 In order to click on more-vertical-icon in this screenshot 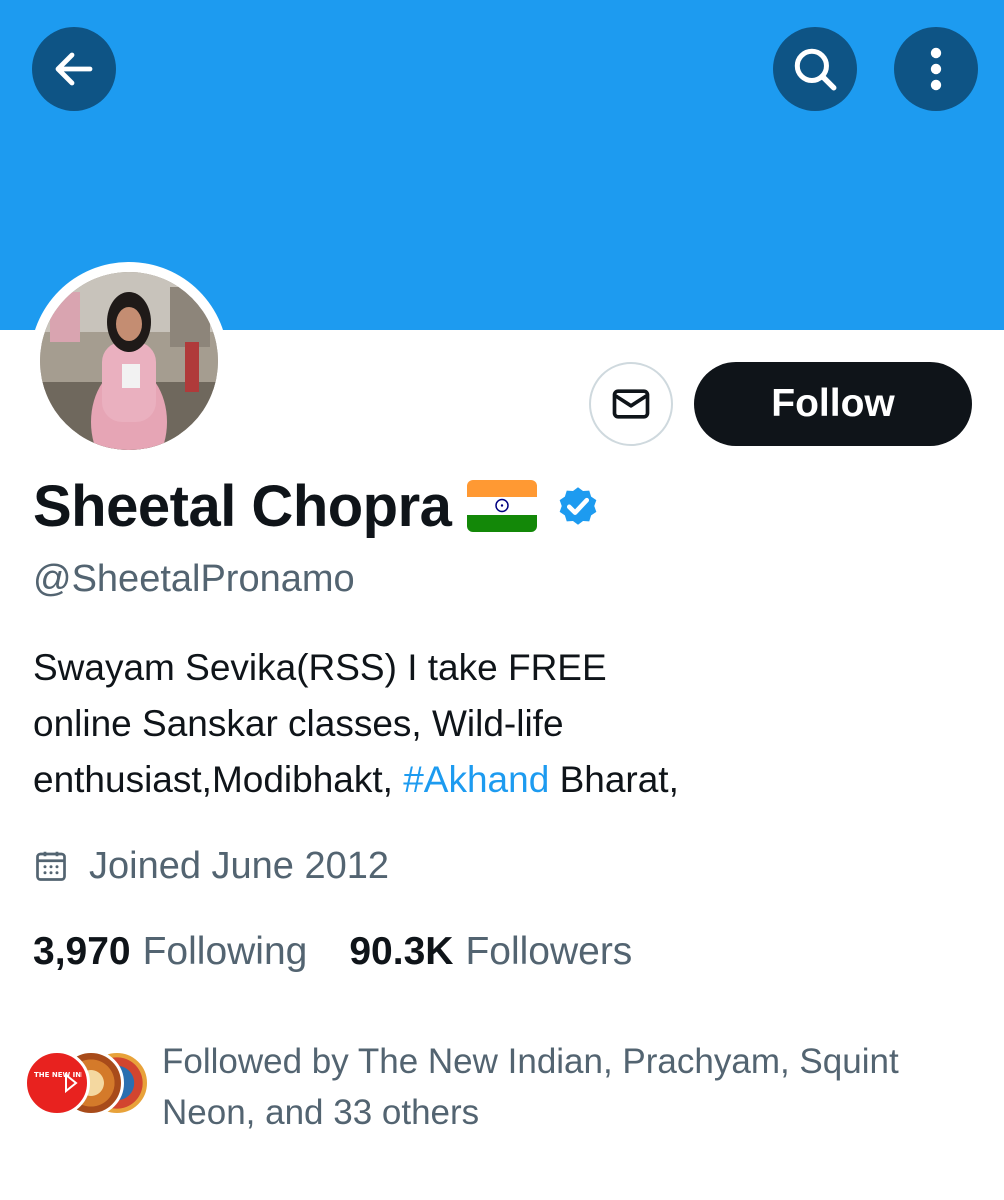, I will do `click(936, 69)`.